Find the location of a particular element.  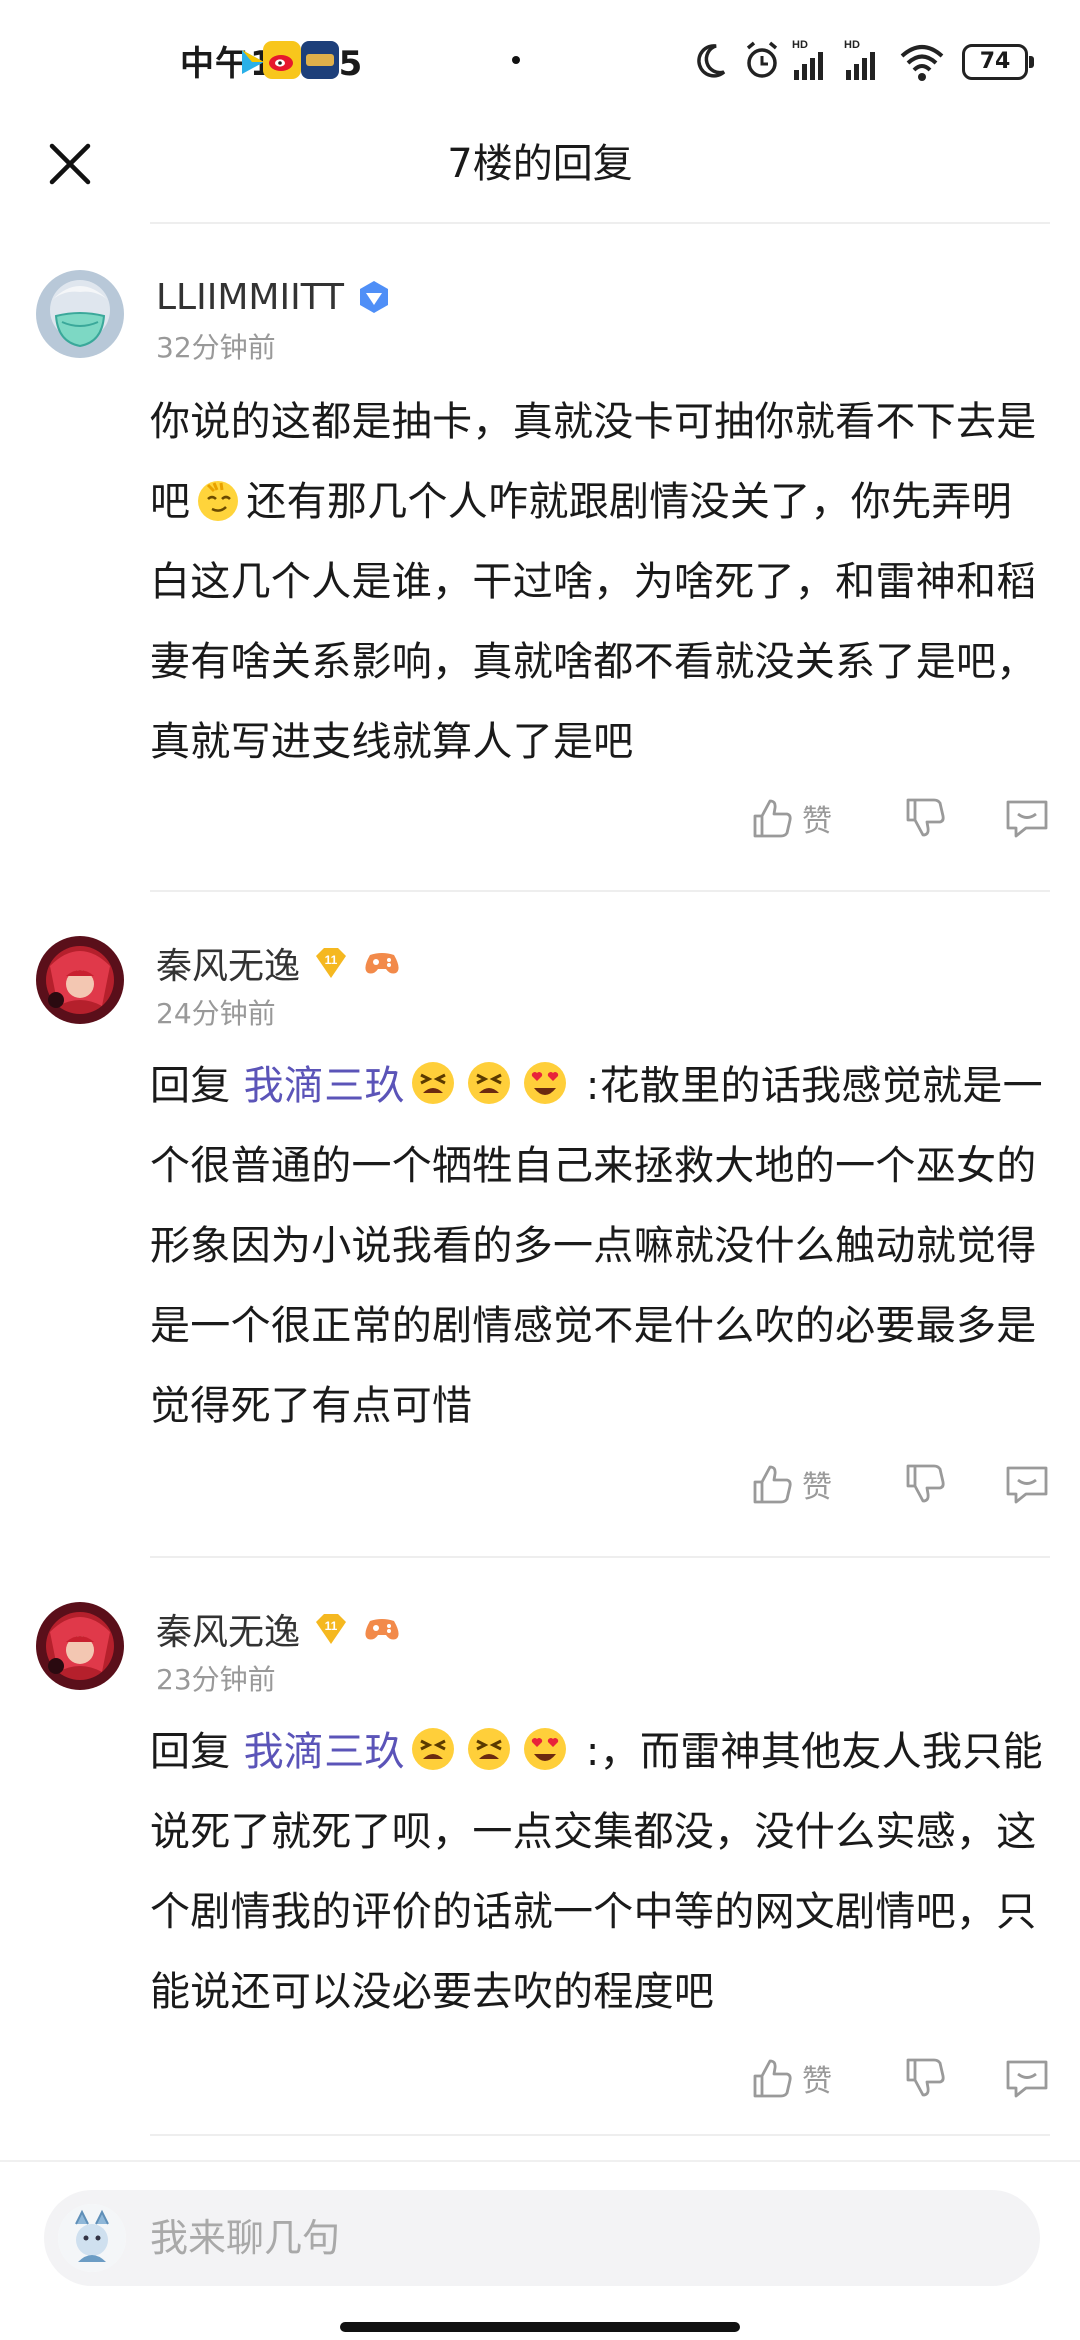

battery-indicator: 74 is located at coordinates (998, 62).